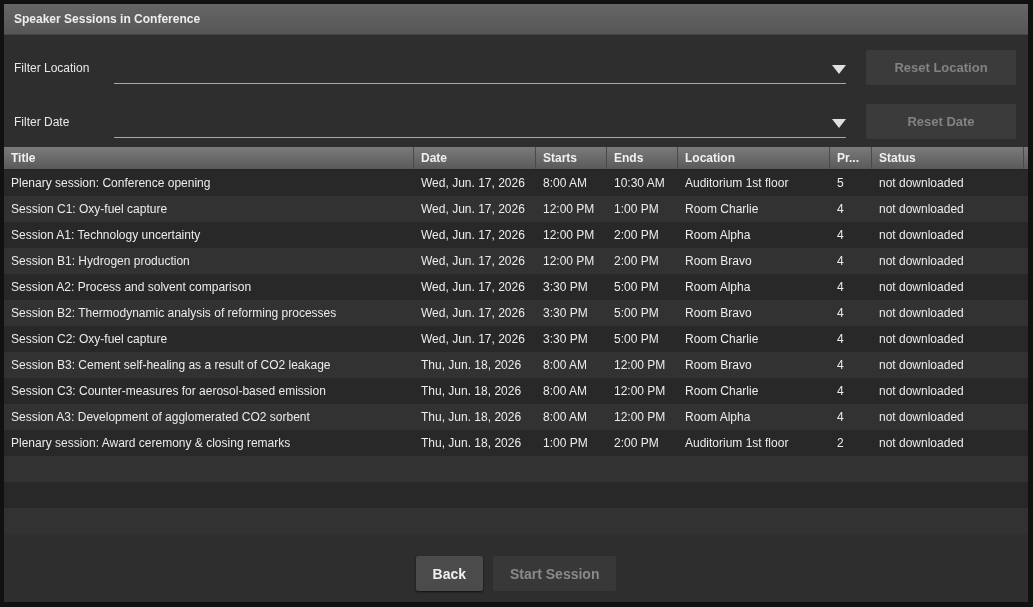  What do you see at coordinates (754, 158) in the screenshot?
I see `column-header: Location` at bounding box center [754, 158].